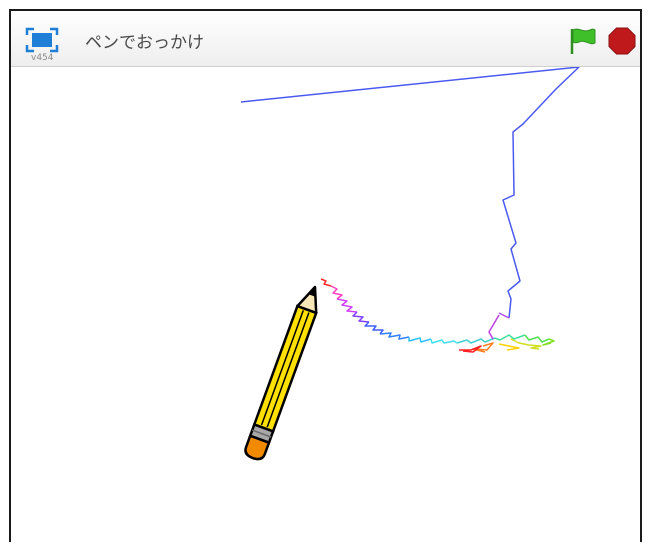 The height and width of the screenshot is (544, 648). I want to click on fullscreen-icon, so click(42, 40).